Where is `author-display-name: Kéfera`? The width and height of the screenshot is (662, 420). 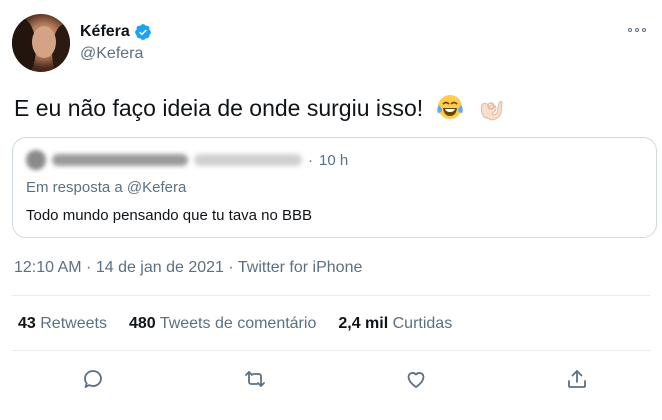
author-display-name: Kéfera is located at coordinates (105, 32).